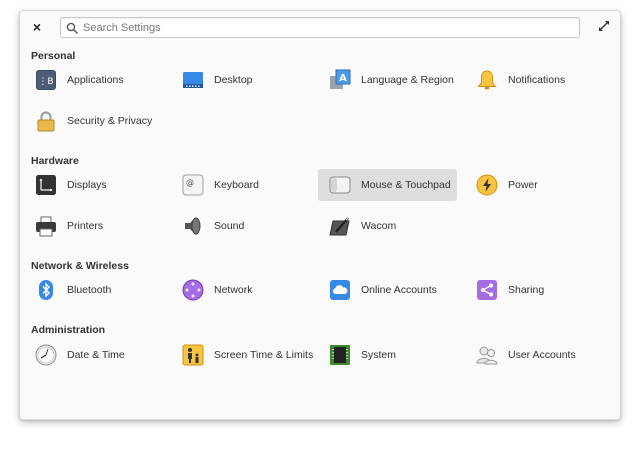 The height and width of the screenshot is (449, 640). Describe the element at coordinates (379, 355) in the screenshot. I see `item-label: System` at that location.